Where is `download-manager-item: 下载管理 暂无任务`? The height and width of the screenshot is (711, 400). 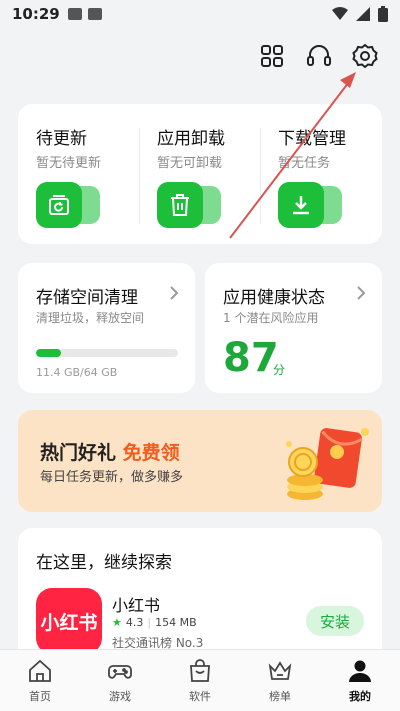
download-manager-item: 下载管理 暂无任务 is located at coordinates (320, 174).